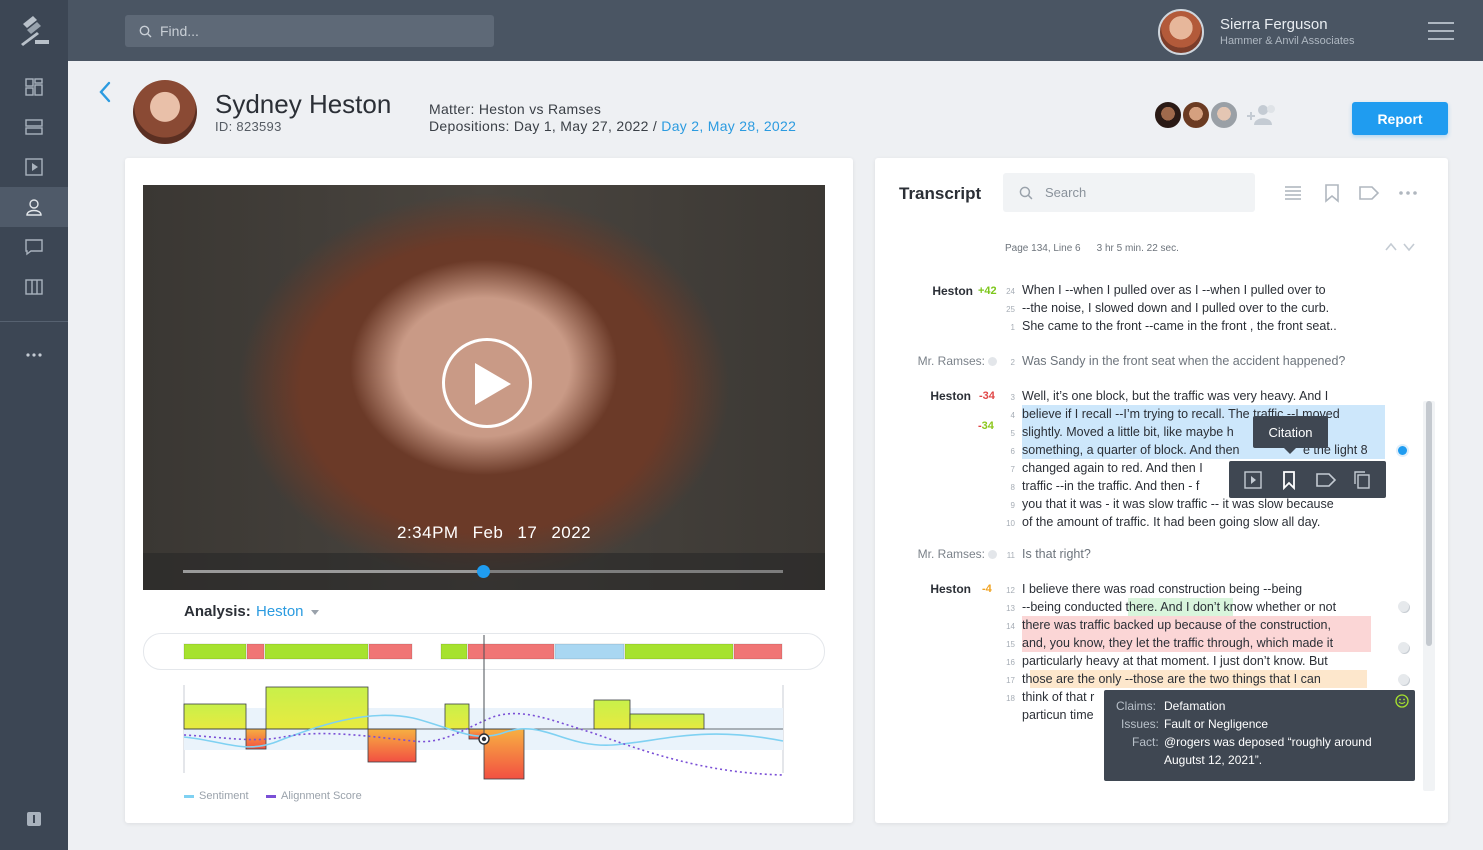 This screenshot has height=850, width=1483. I want to click on annotation-marker, so click(1402, 450).